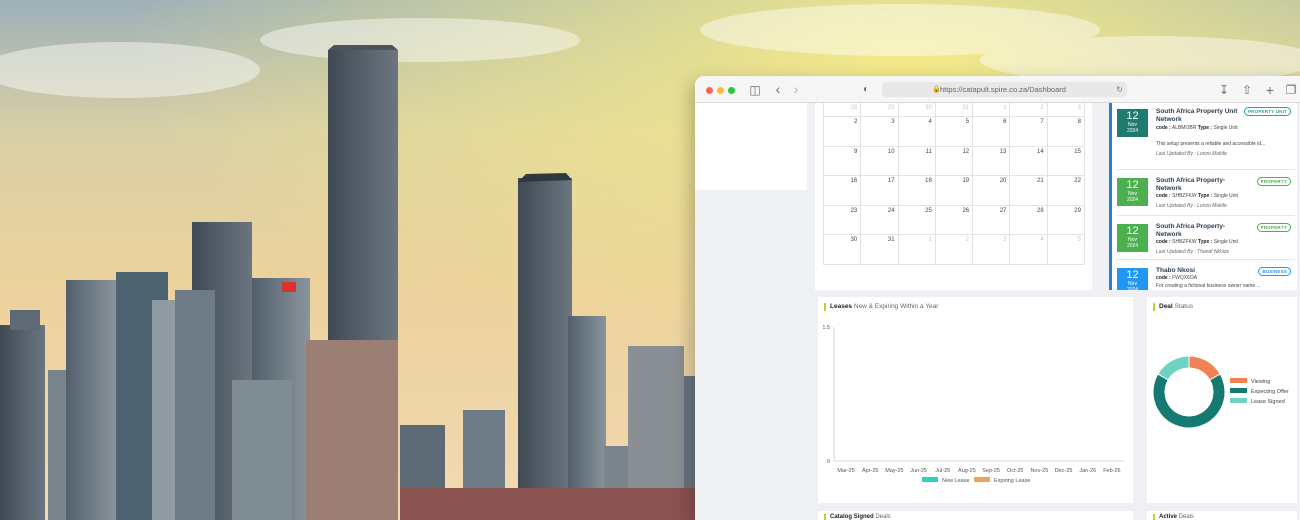 The width and height of the screenshot is (1300, 520). Describe the element at coordinates (918, 471) in the screenshot. I see `x-tick-label: Jun-25` at that location.